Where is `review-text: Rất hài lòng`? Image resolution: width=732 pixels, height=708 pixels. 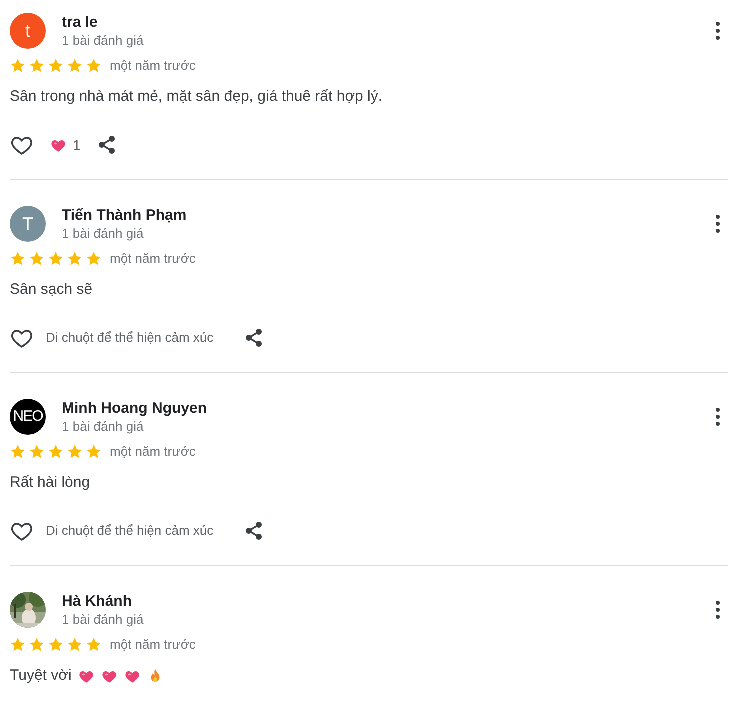 review-text: Rất hài lòng is located at coordinates (50, 483).